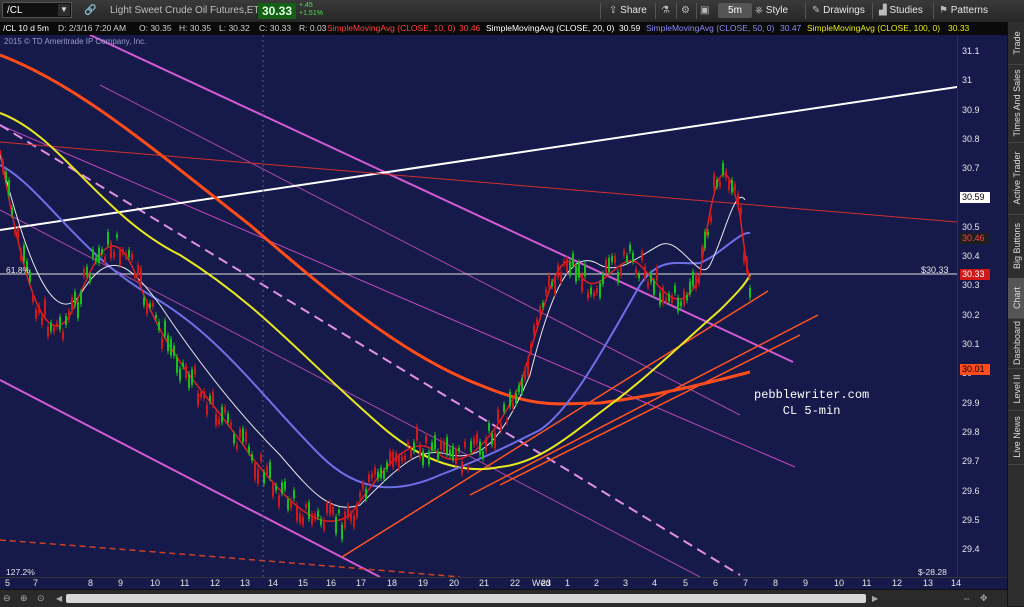 The height and width of the screenshot is (607, 1024). What do you see at coordinates (971, 314) in the screenshot?
I see `price-tick-label: 30.2` at bounding box center [971, 314].